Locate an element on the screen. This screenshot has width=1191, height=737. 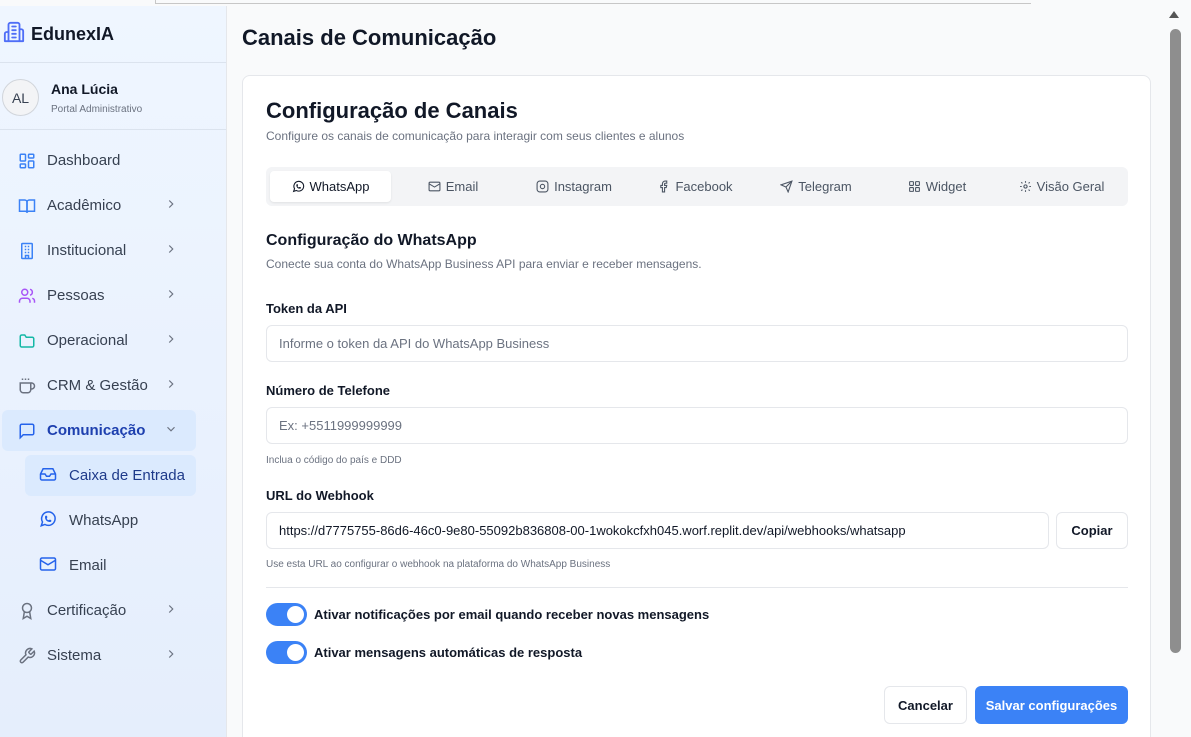
nav-label: Certificação is located at coordinates (87, 610).